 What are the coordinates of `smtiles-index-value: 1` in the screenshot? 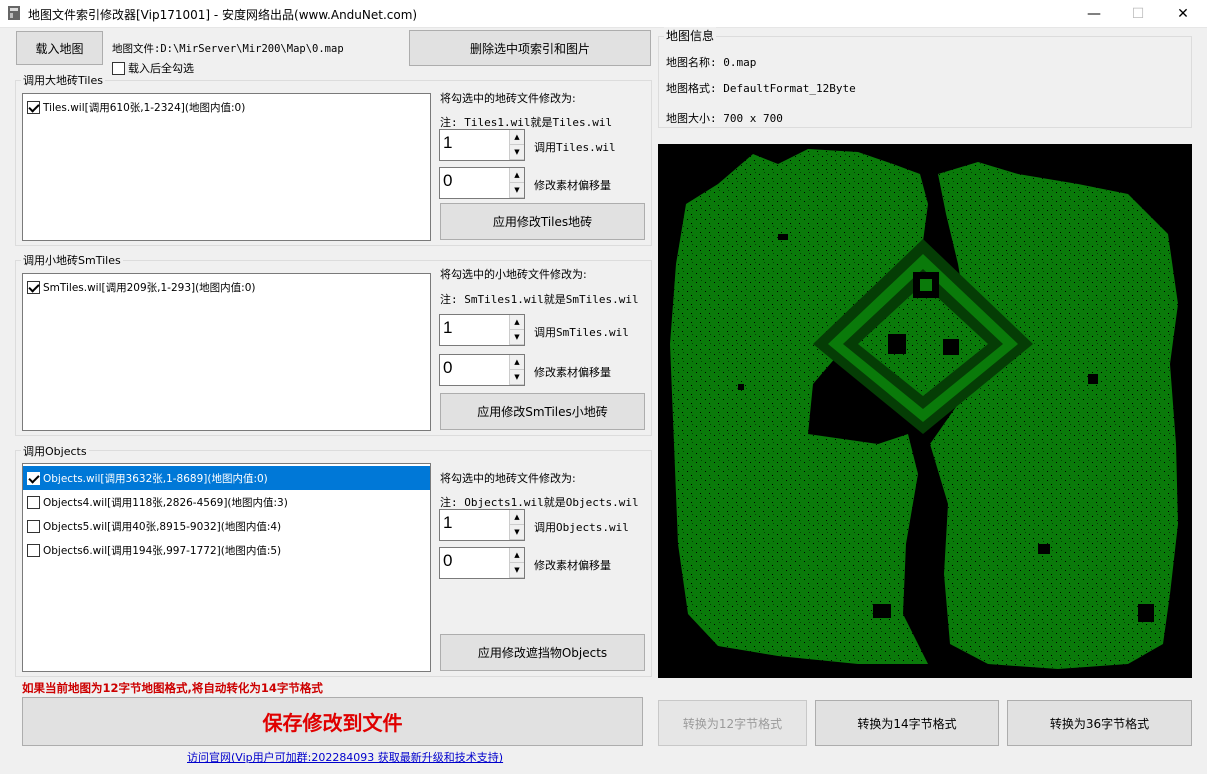 It's located at (448, 327).